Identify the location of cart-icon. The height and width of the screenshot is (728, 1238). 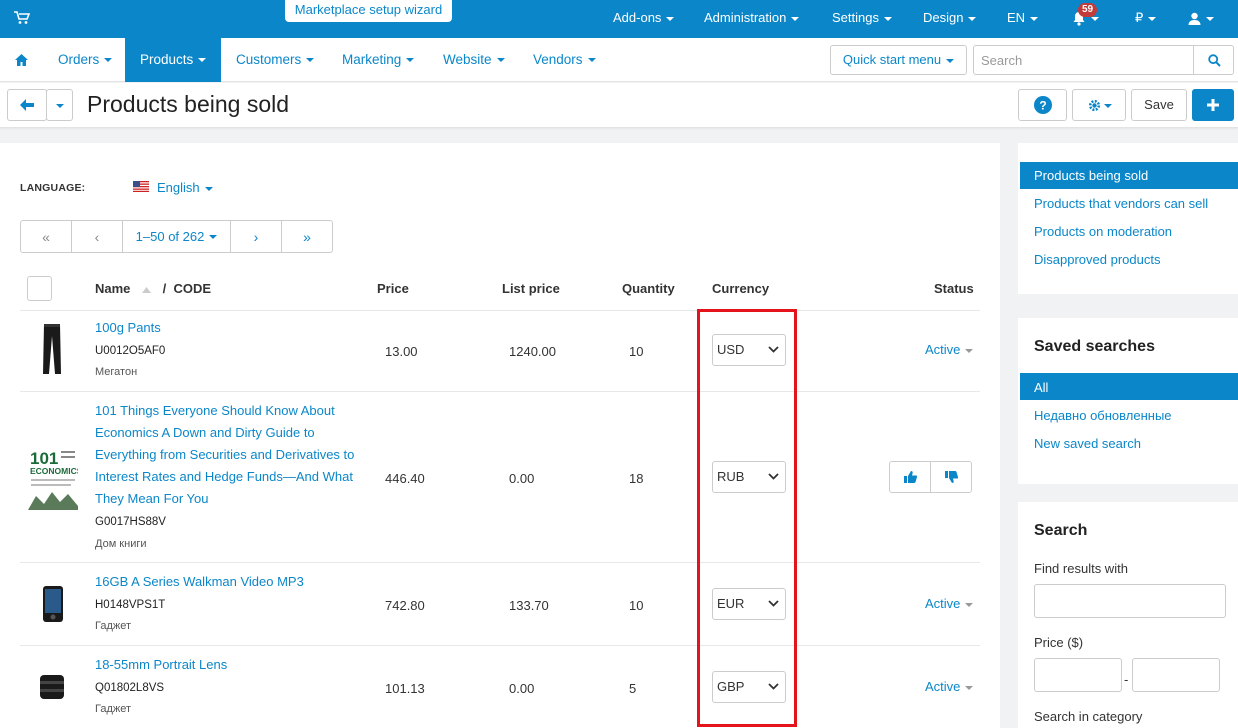
(22, 18).